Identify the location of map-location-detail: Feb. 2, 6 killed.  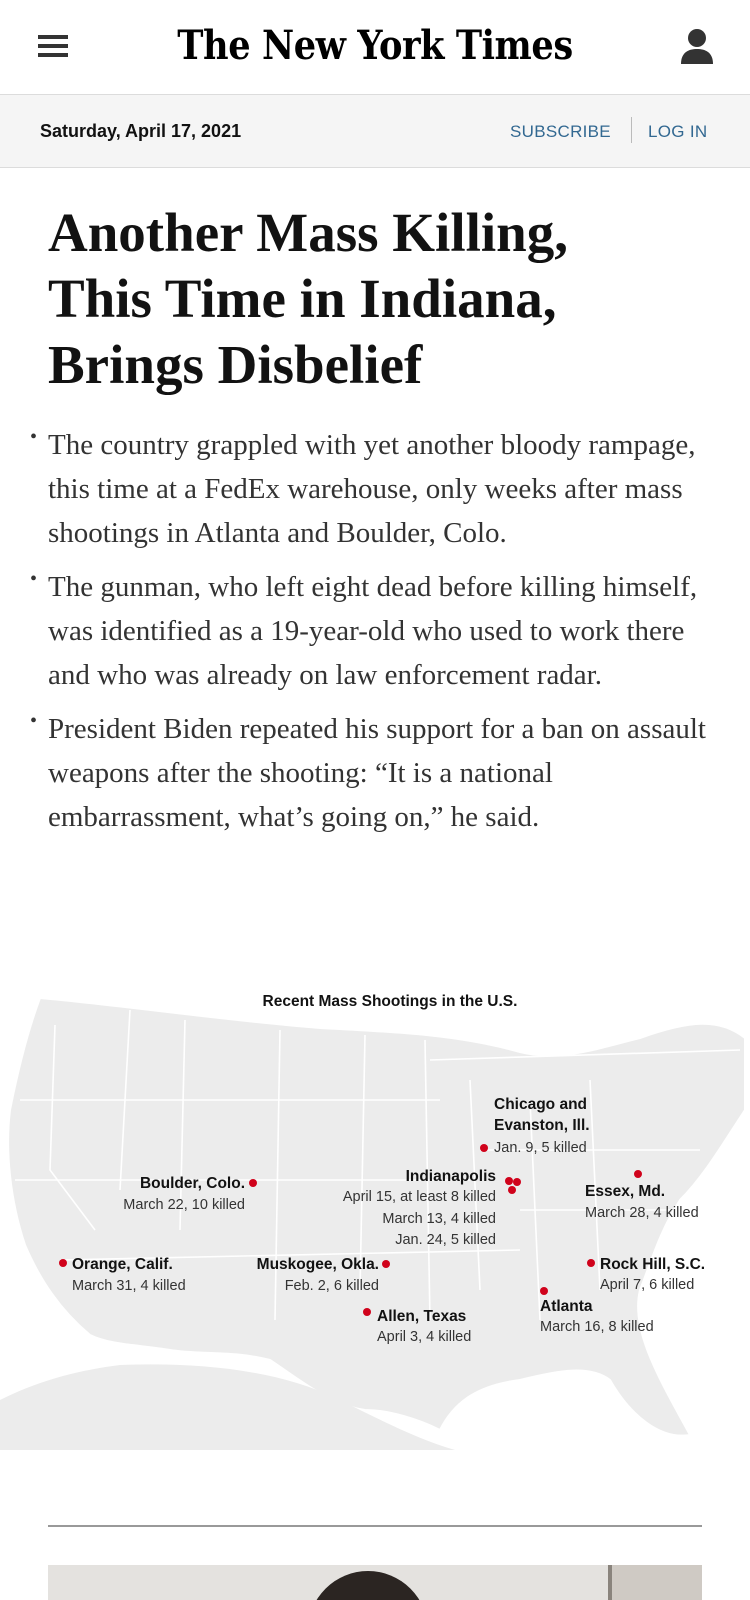
(332, 1286).